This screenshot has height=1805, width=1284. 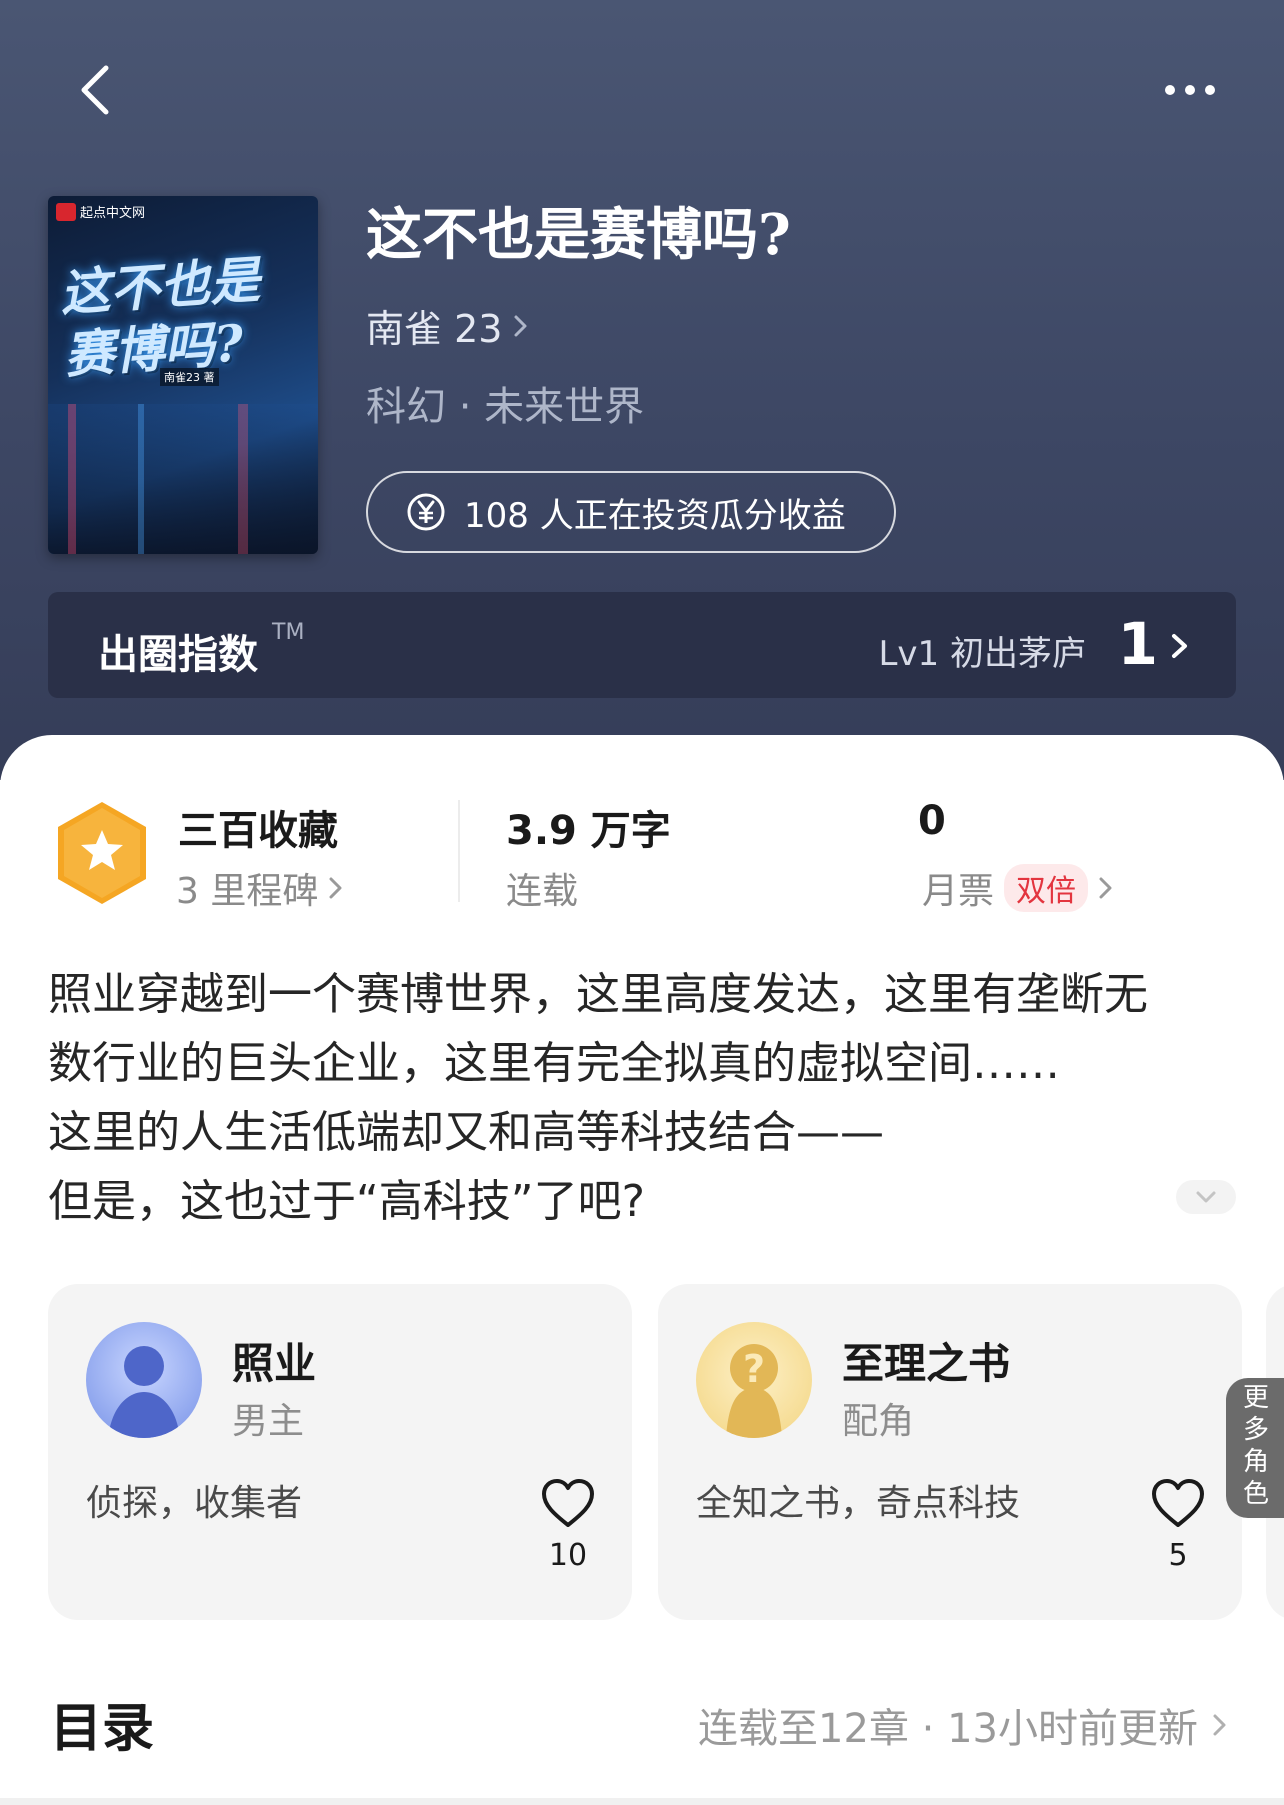 I want to click on more-characters-label: 更, so click(x=1255, y=1398).